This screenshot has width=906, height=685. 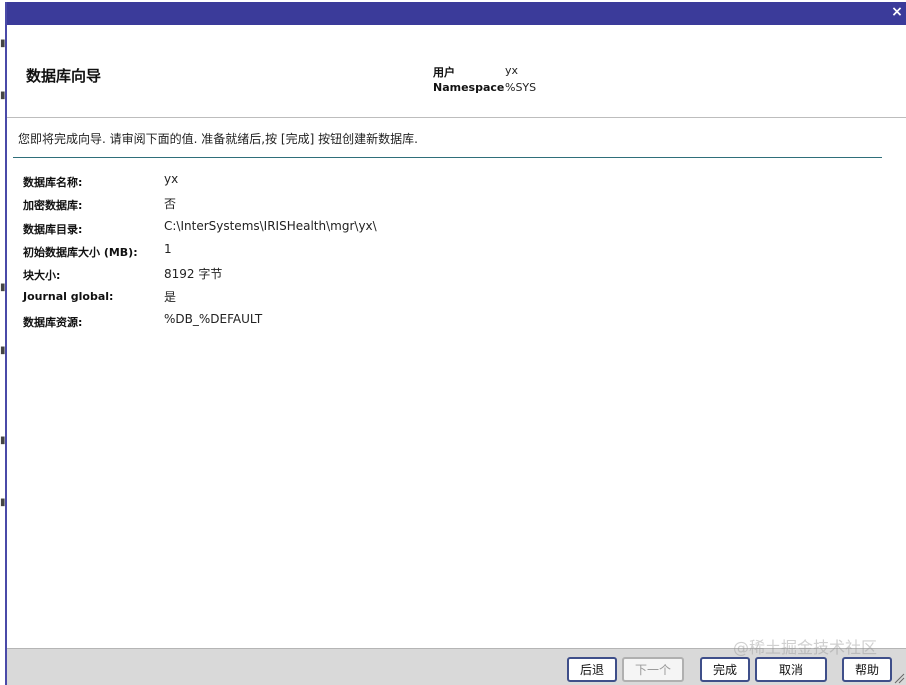 I want to click on next-button: 下一个, so click(x=653, y=669).